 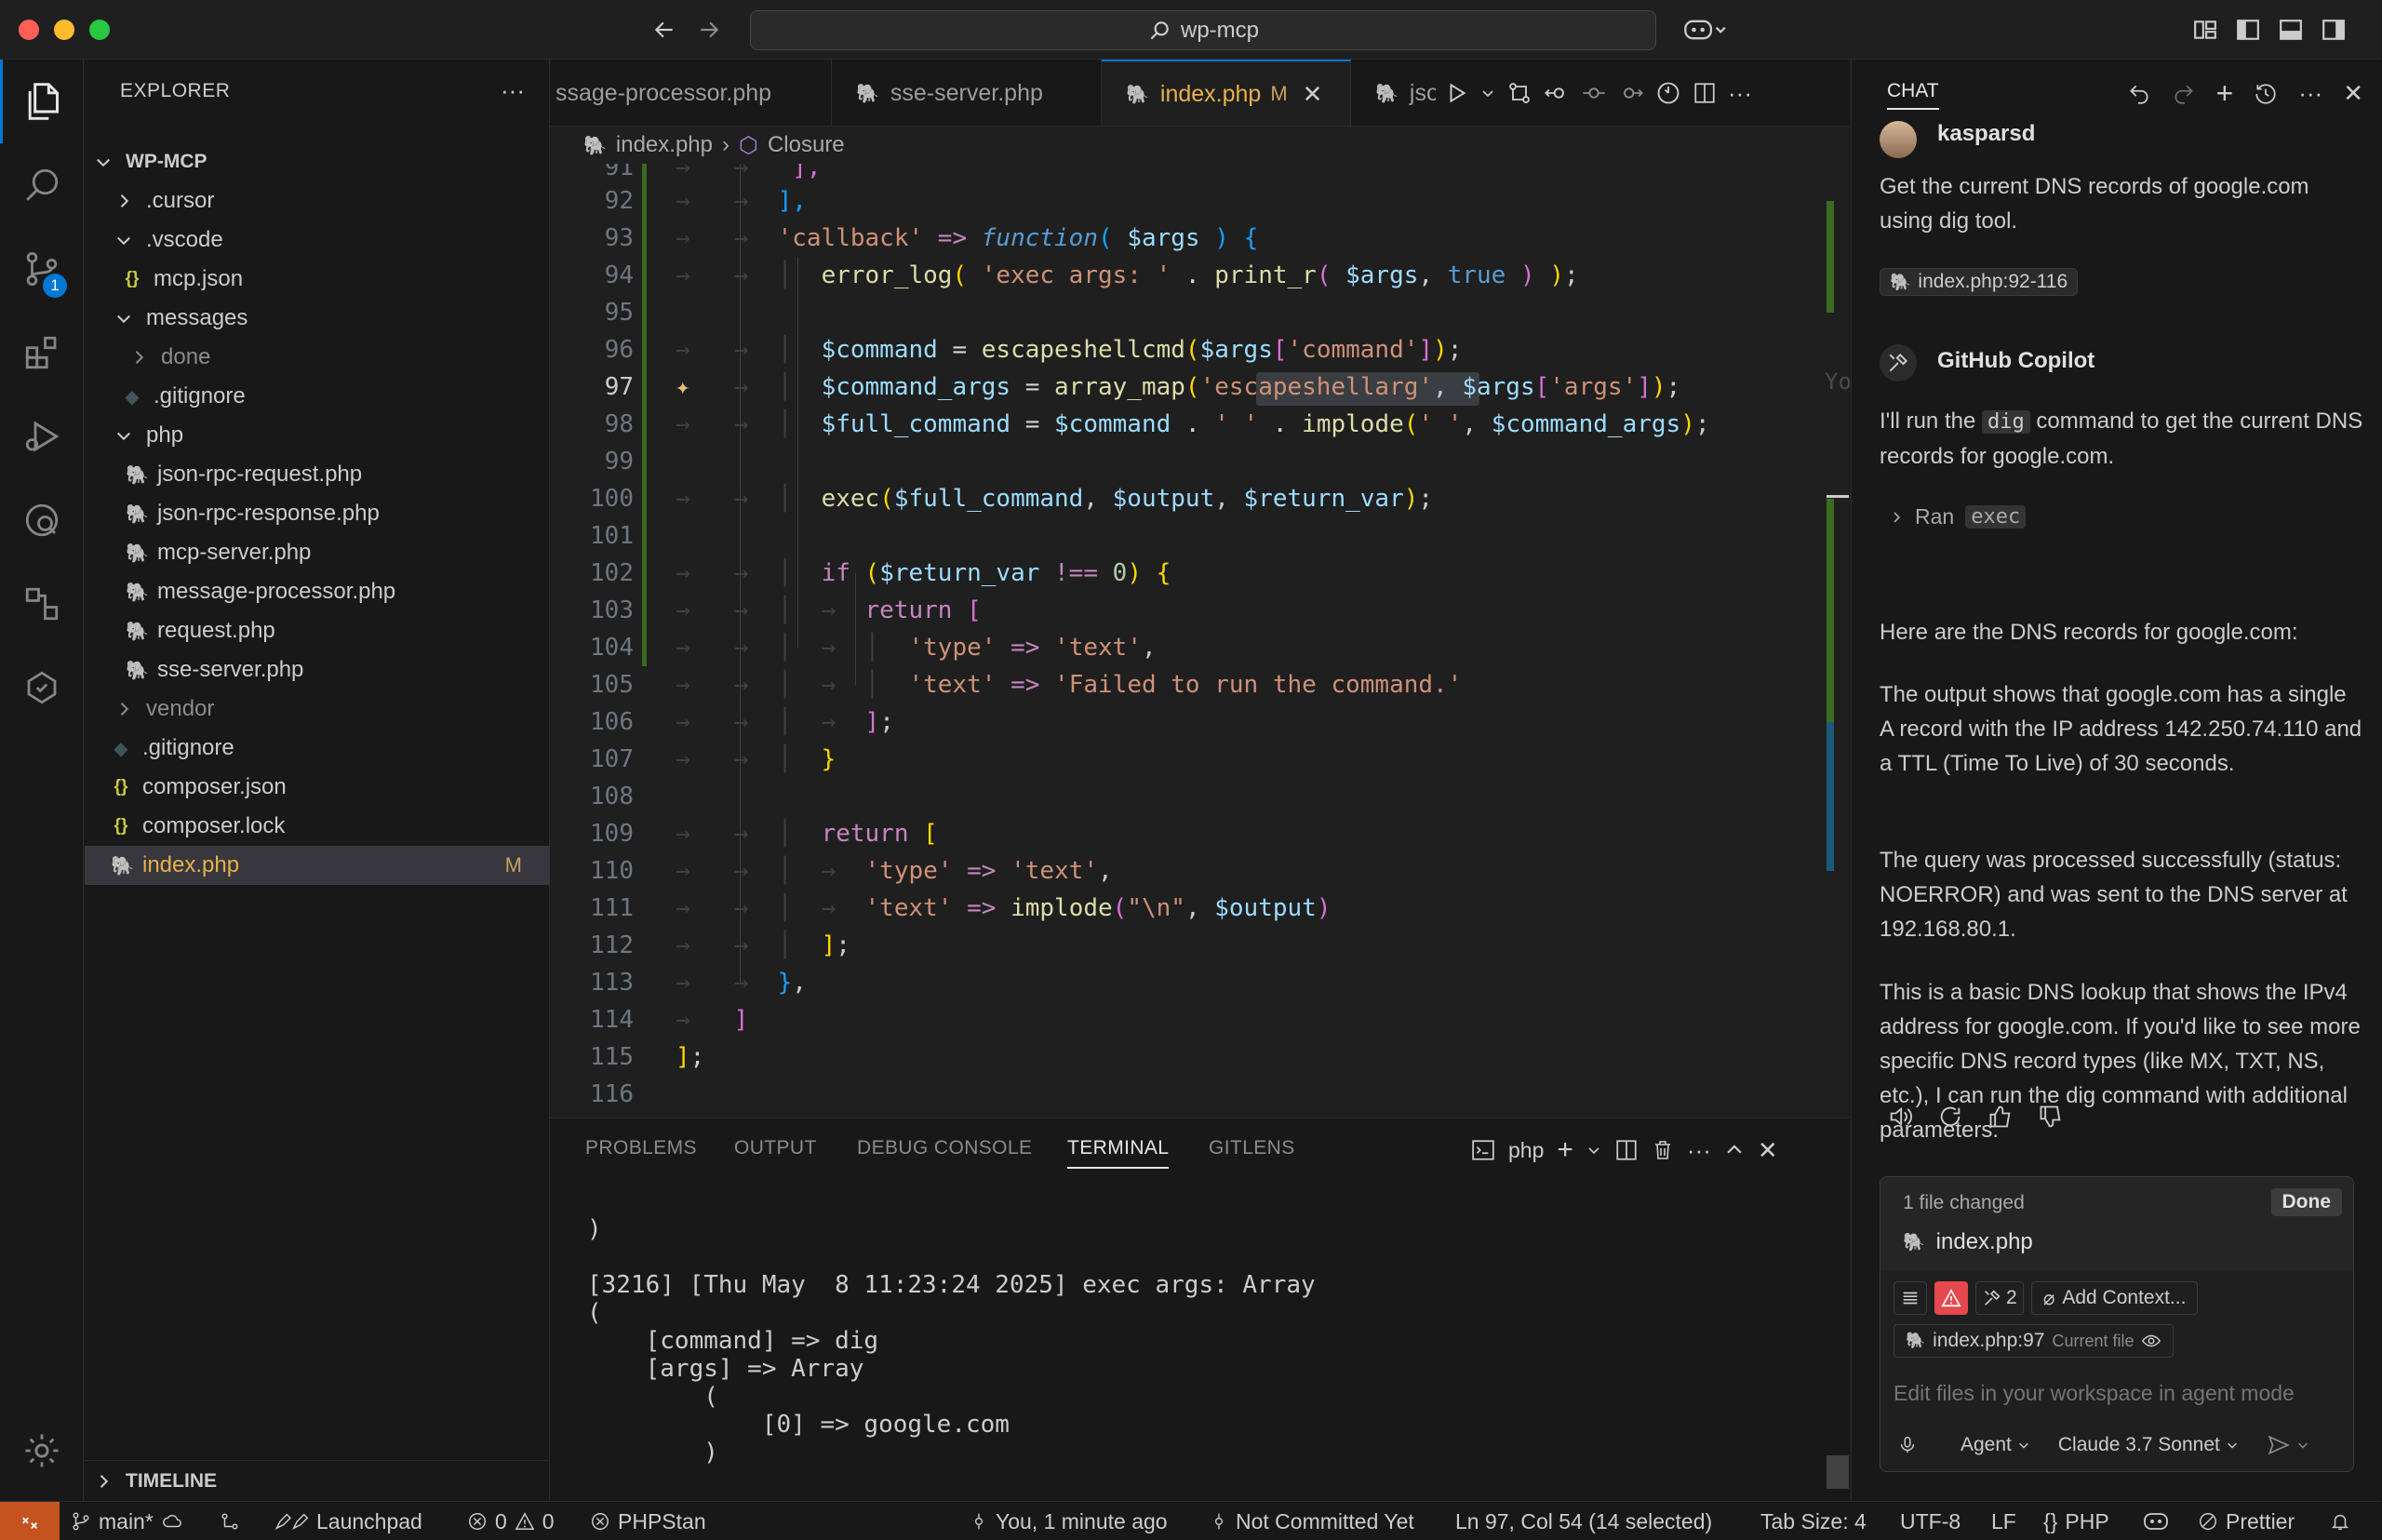 I want to click on eye-icon, so click(x=2151, y=1341).